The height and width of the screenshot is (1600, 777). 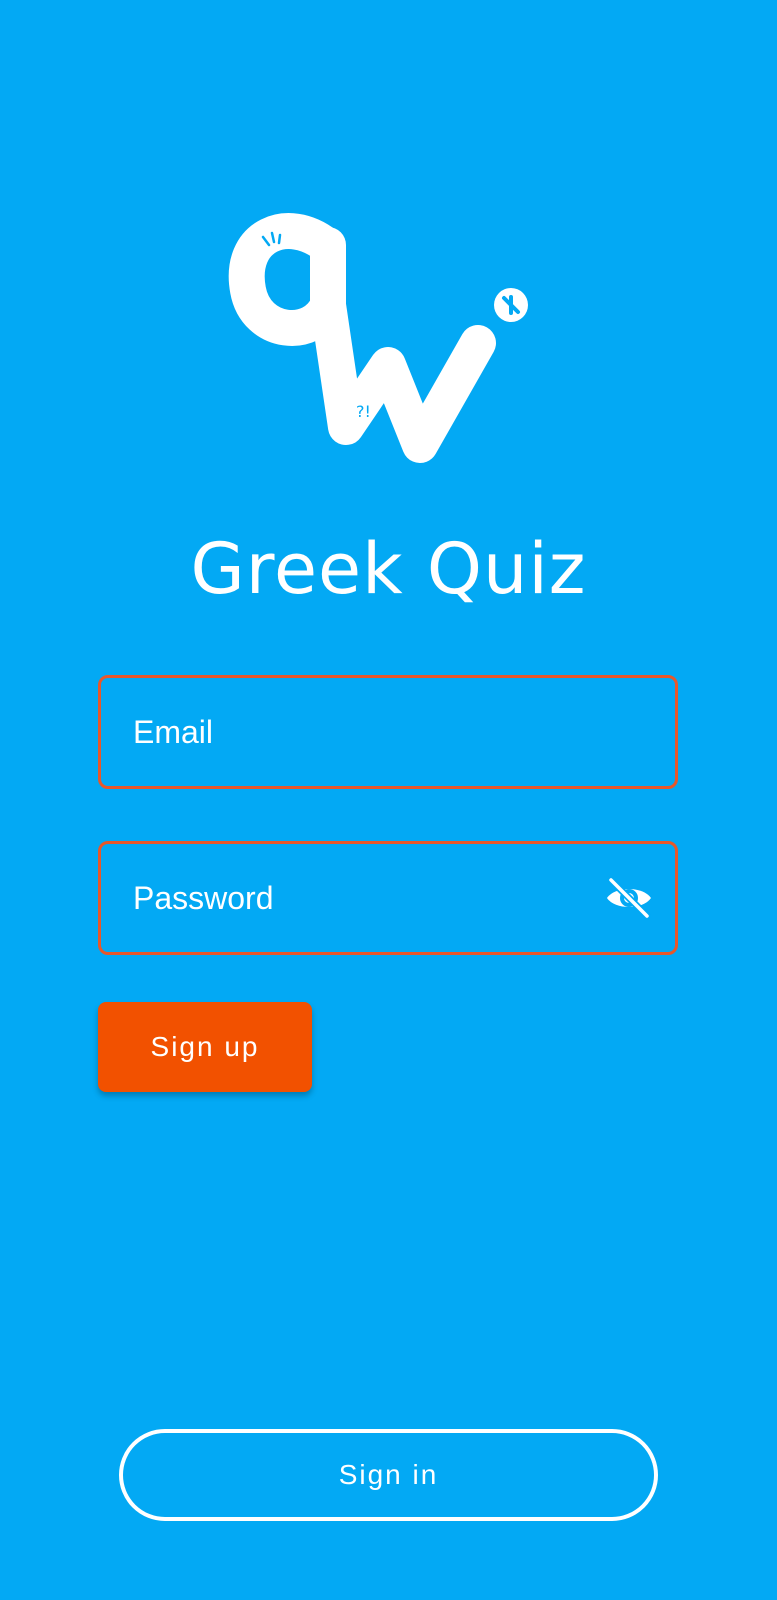 What do you see at coordinates (388, 569) in the screenshot?
I see `app-title: Greek Quiz` at bounding box center [388, 569].